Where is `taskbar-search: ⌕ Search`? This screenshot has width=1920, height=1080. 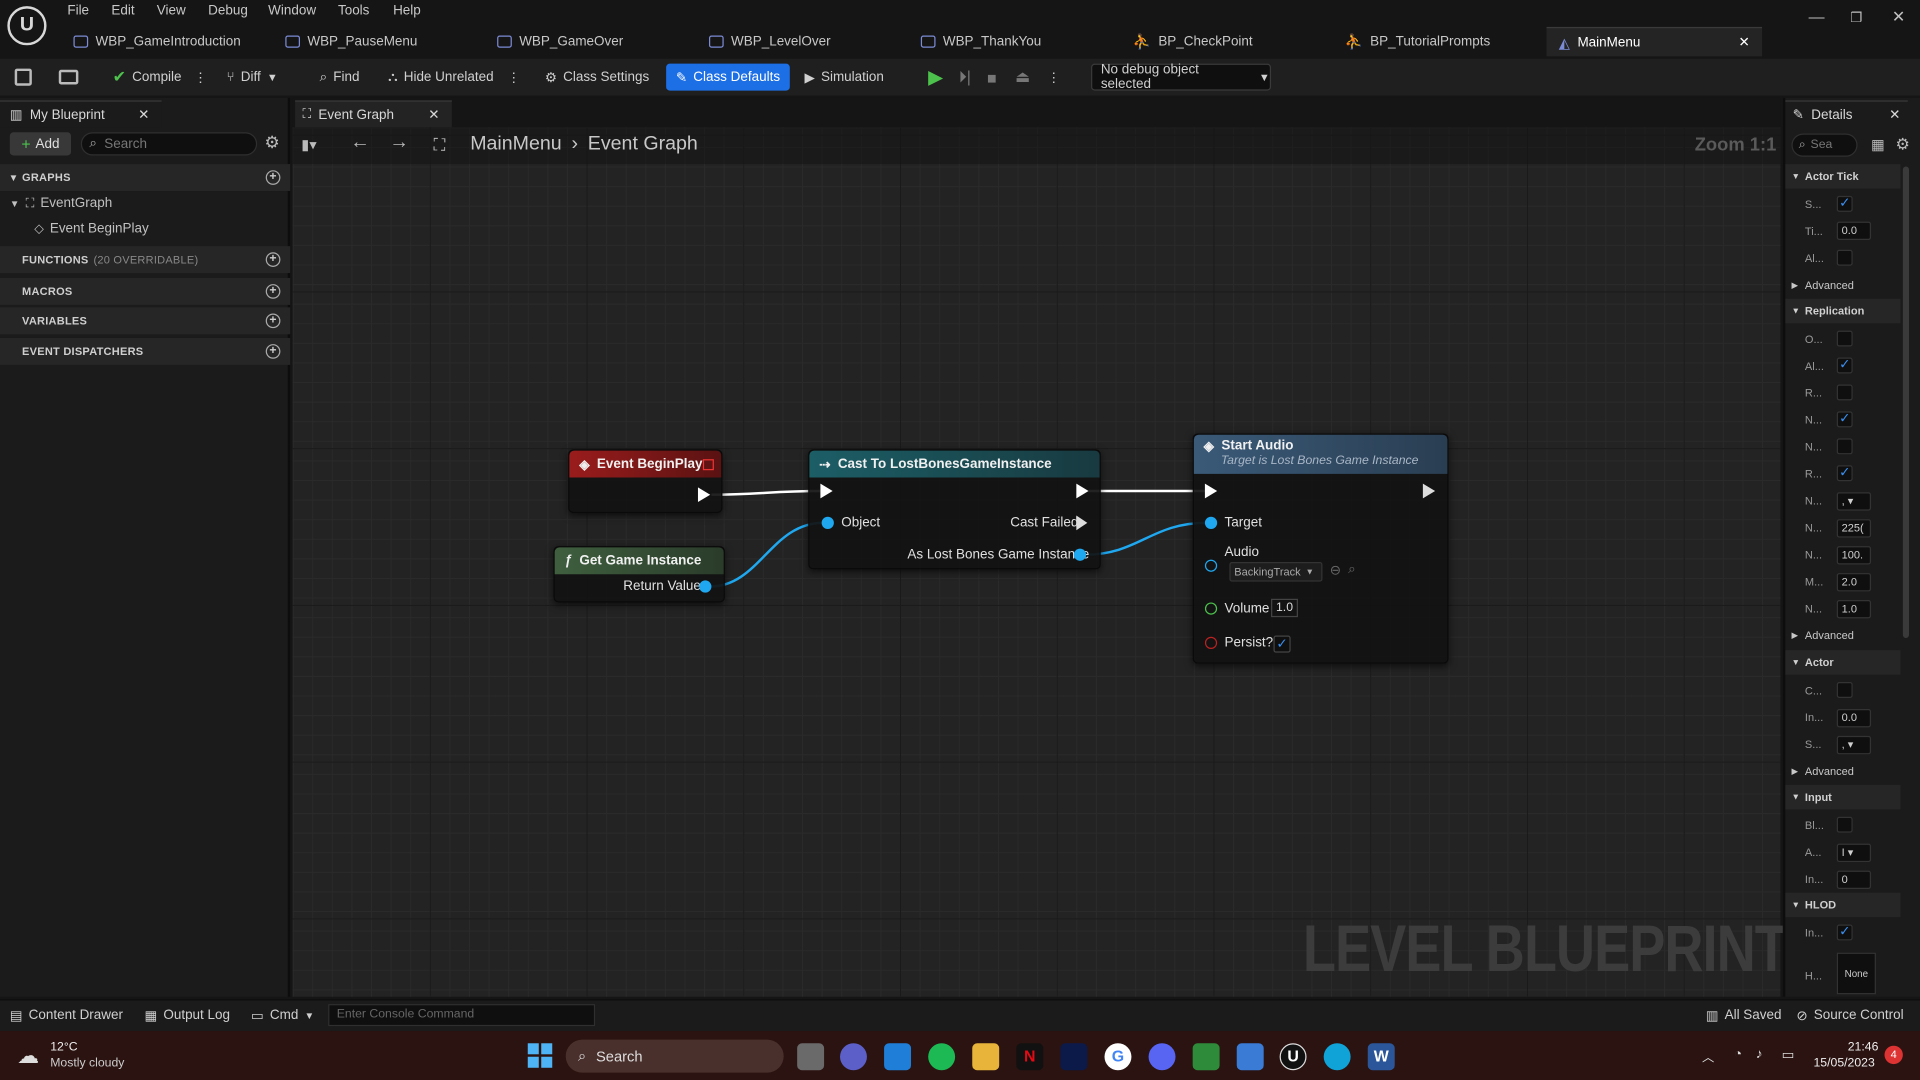 taskbar-search: ⌕ Search is located at coordinates (674, 1056).